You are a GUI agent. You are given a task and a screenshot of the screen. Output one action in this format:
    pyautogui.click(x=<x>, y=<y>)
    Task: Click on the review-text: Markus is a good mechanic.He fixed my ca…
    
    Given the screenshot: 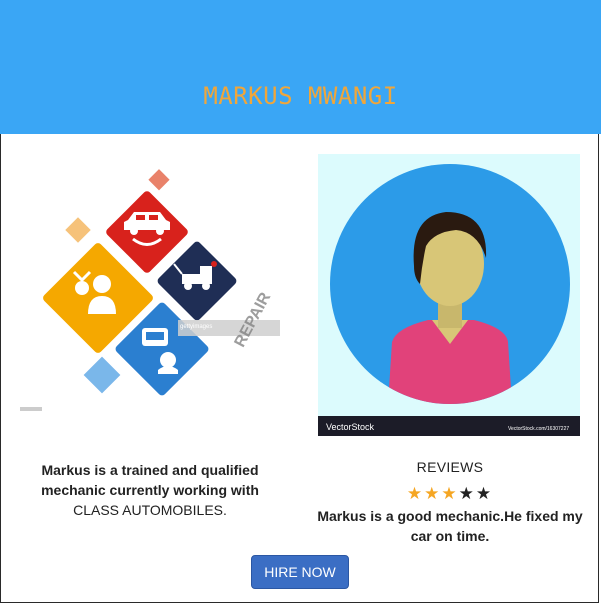 What is the action you would take?
    pyautogui.click(x=450, y=526)
    